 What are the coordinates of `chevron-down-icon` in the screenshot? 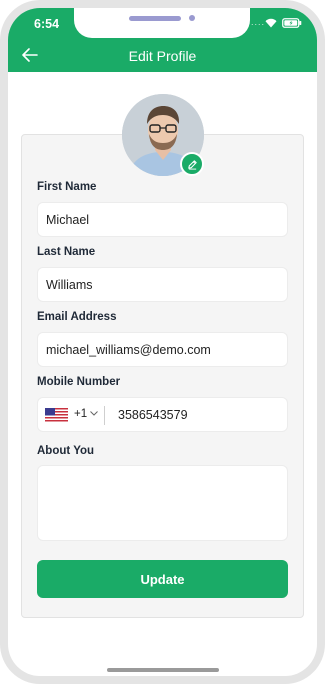 It's located at (94, 413).